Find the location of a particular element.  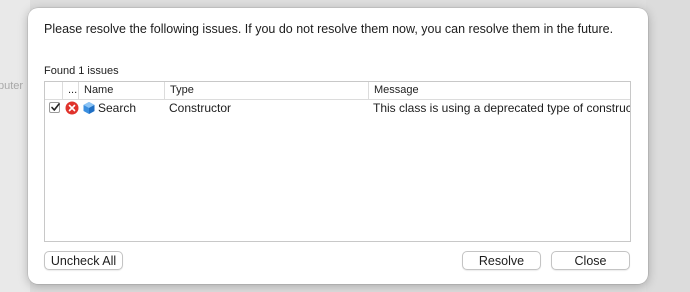

cube-icon is located at coordinates (89, 108).